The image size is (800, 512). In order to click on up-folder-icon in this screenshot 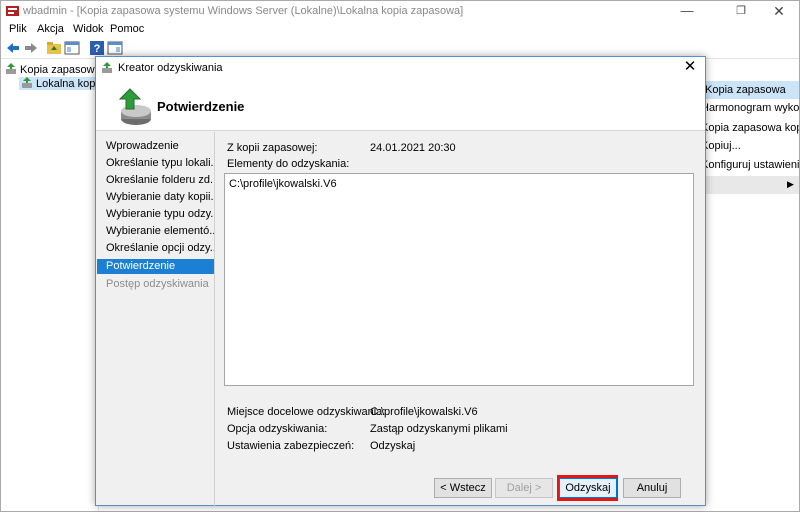, I will do `click(54, 48)`.